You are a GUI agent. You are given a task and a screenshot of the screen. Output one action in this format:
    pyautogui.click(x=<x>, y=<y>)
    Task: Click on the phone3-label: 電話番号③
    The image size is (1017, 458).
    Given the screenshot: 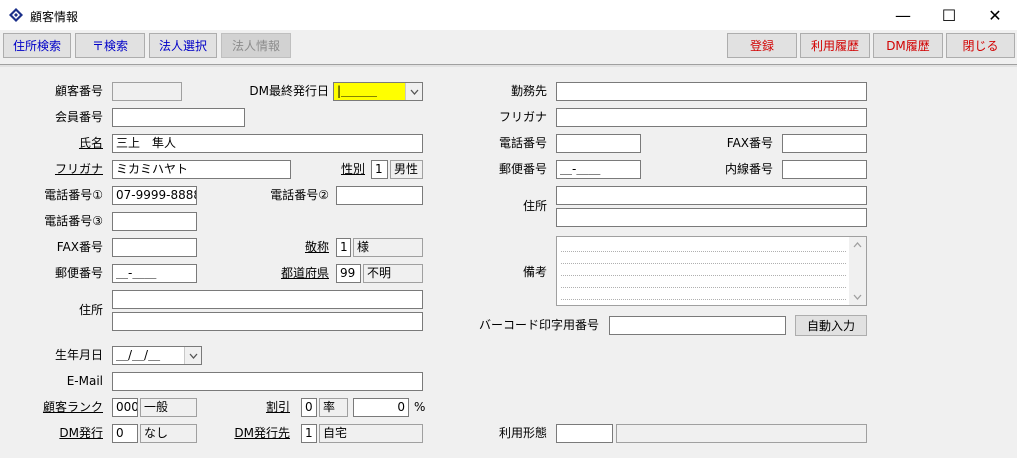 What is the action you would take?
    pyautogui.click(x=73, y=221)
    